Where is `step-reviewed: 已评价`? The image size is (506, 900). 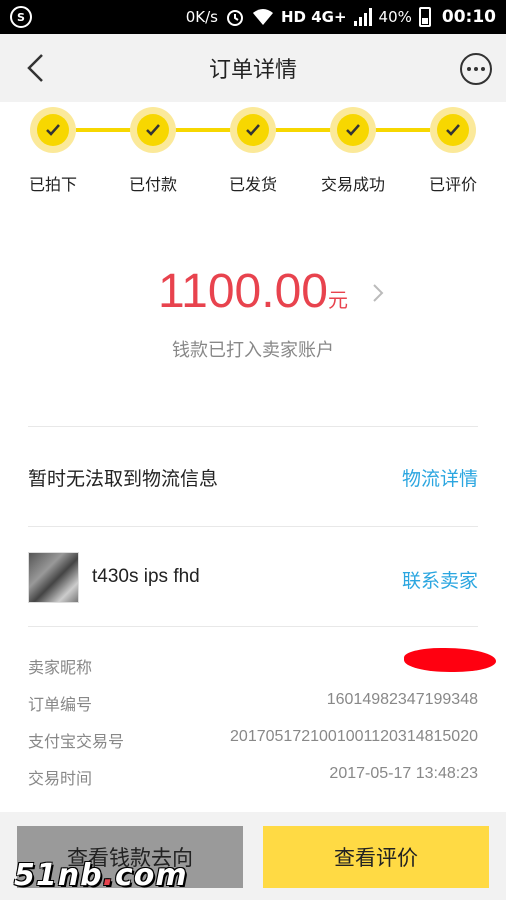
step-reviewed: 已评价 is located at coordinates (453, 148).